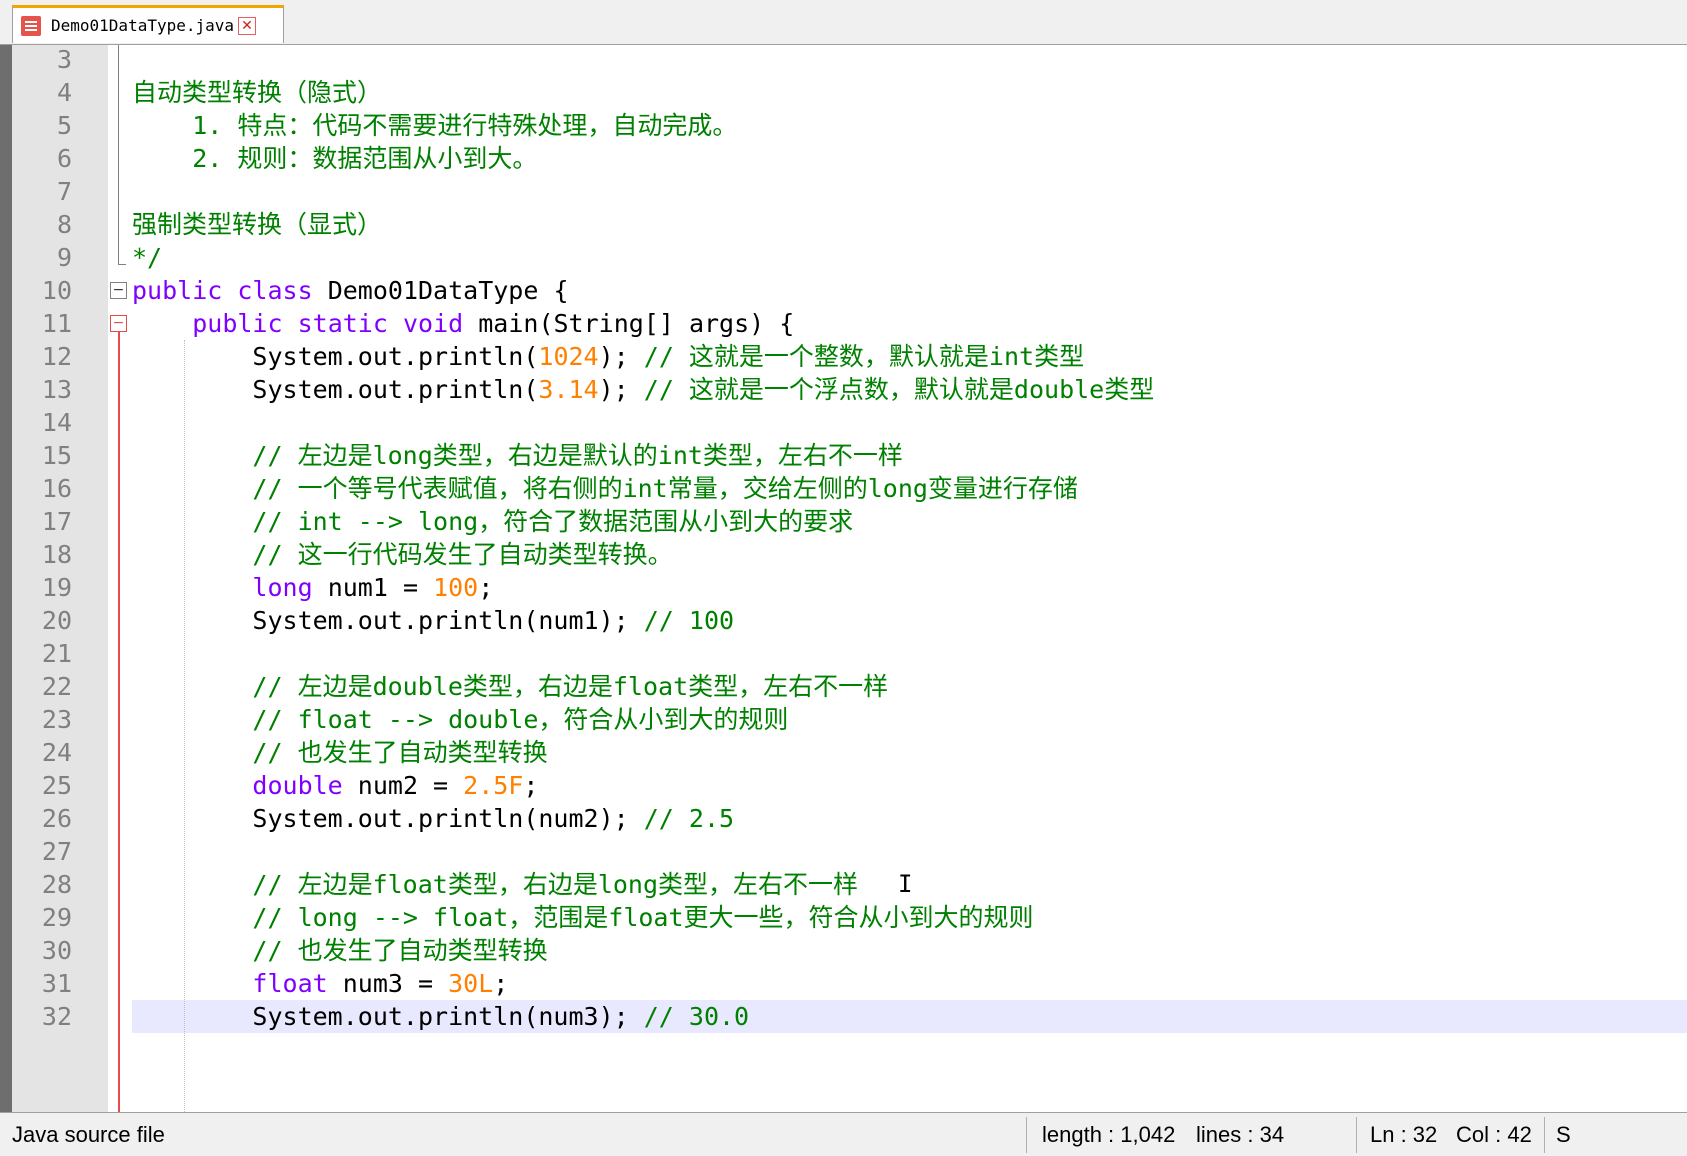 The image size is (1687, 1156). Describe the element at coordinates (843, 851) in the screenshot. I see `code-line: 27` at that location.